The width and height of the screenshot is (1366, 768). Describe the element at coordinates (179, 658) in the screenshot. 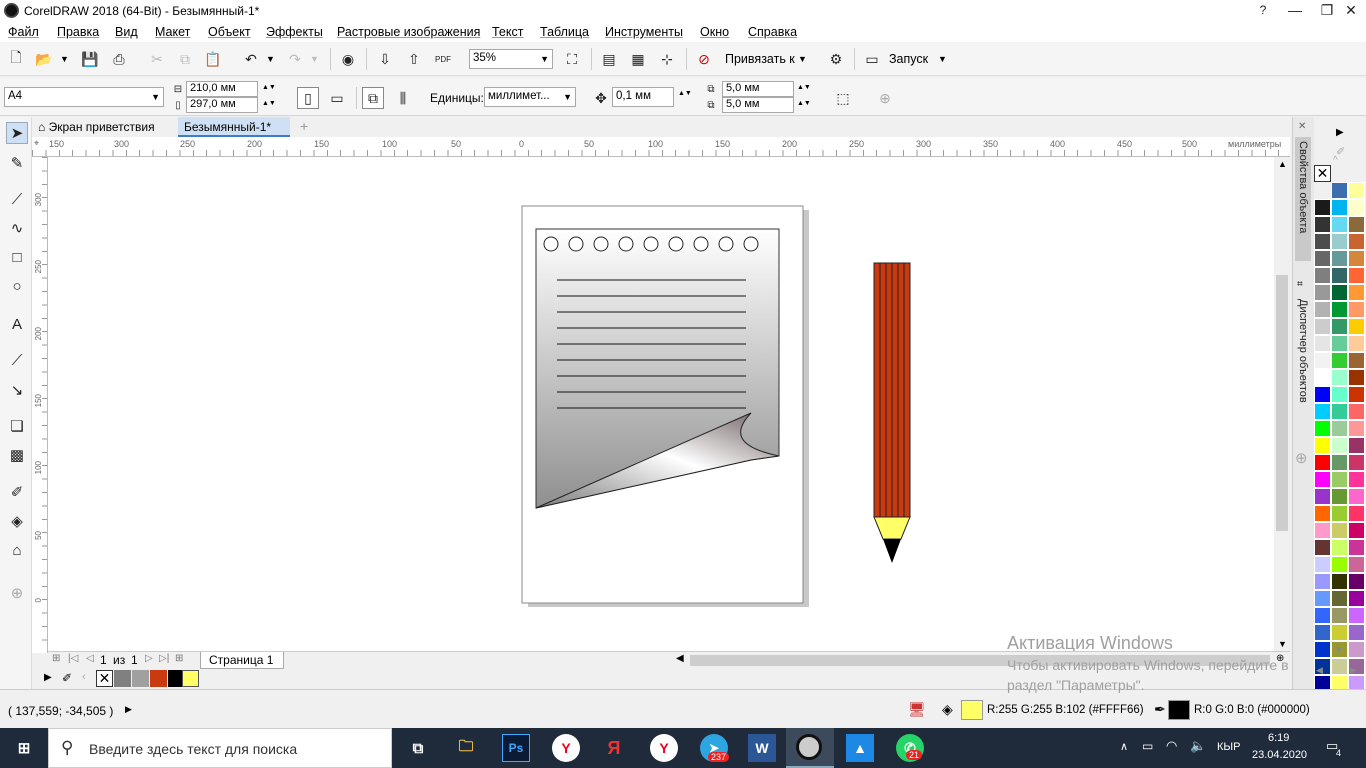

I see `add-page-after-icon: ⊞` at that location.